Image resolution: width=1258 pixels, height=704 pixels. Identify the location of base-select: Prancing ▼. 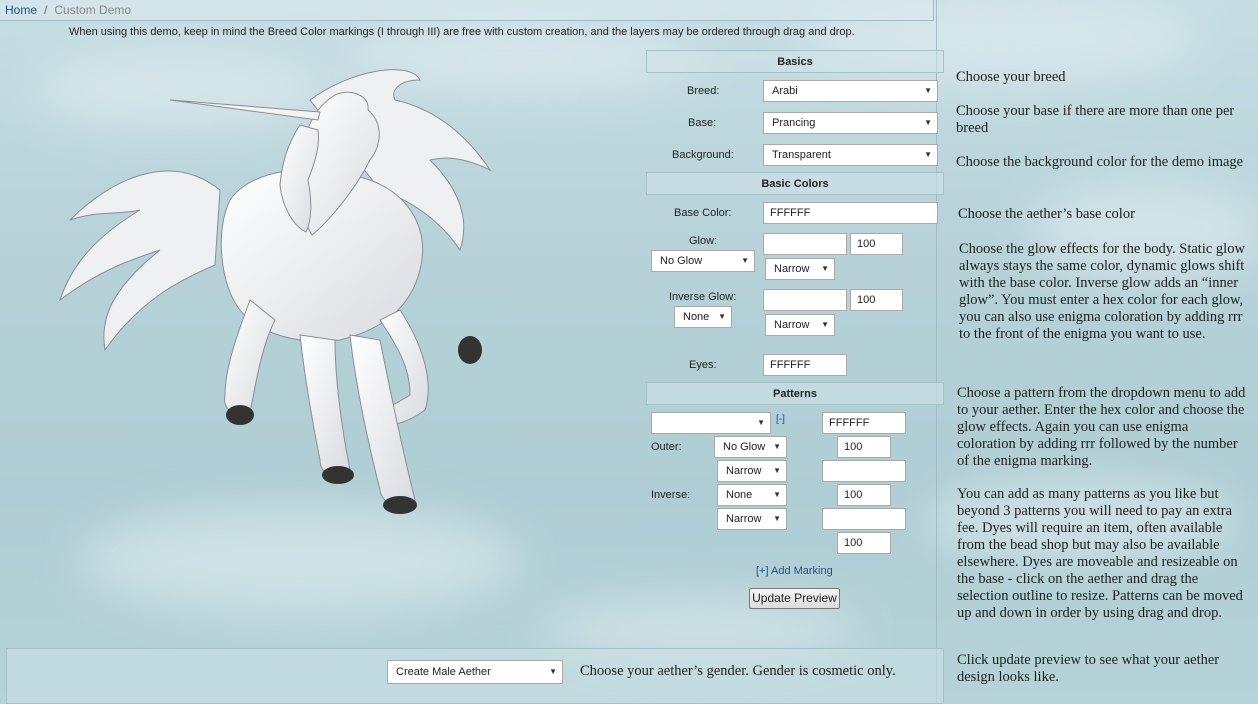
(850, 123).